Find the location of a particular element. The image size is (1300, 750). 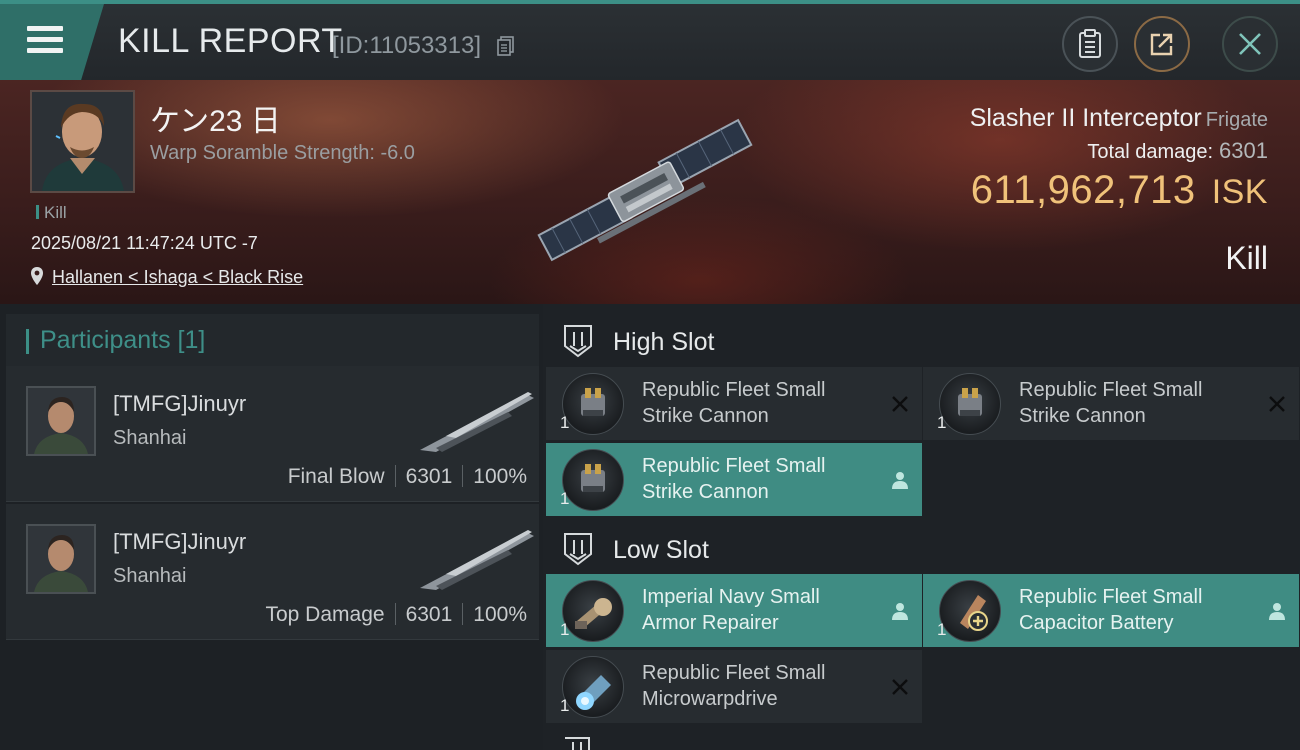

module-item: 1 Imperial Navy Small Armor Repairer is located at coordinates (734, 610).